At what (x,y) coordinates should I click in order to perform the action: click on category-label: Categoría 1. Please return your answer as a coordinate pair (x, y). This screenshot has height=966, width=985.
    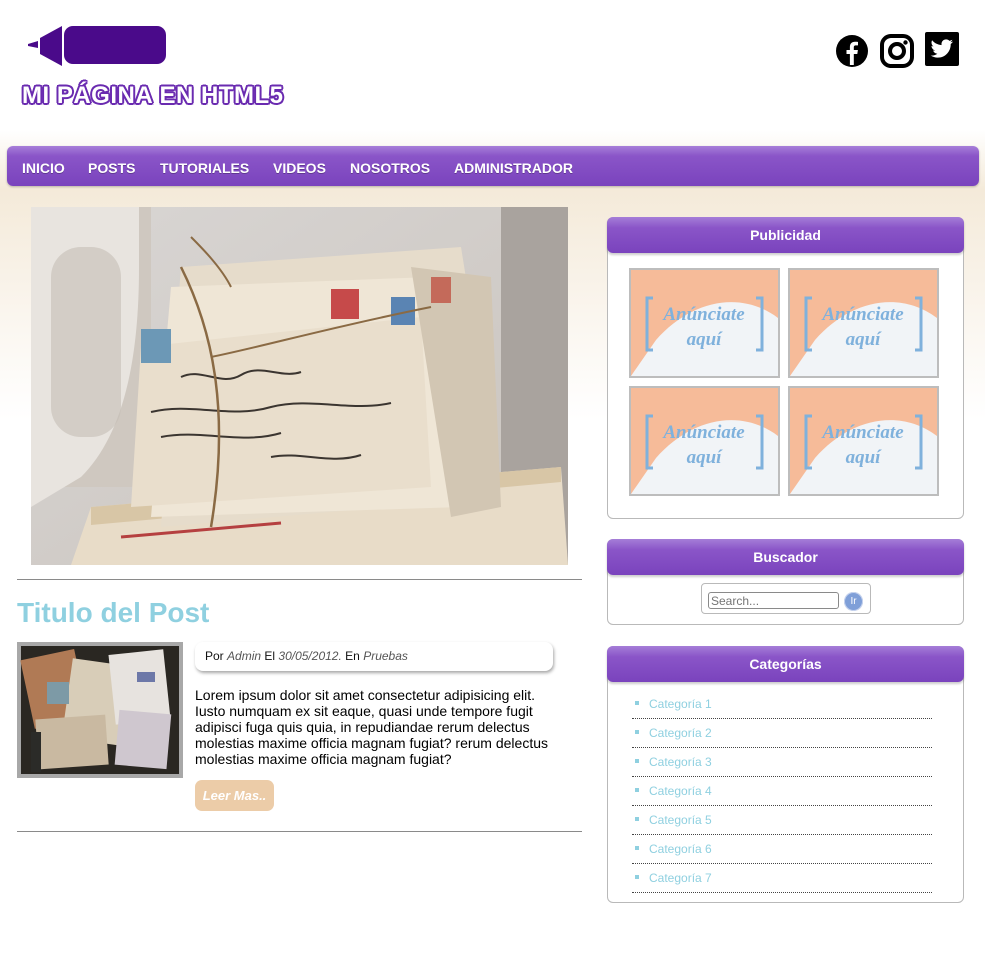
    Looking at the image, I should click on (680, 704).